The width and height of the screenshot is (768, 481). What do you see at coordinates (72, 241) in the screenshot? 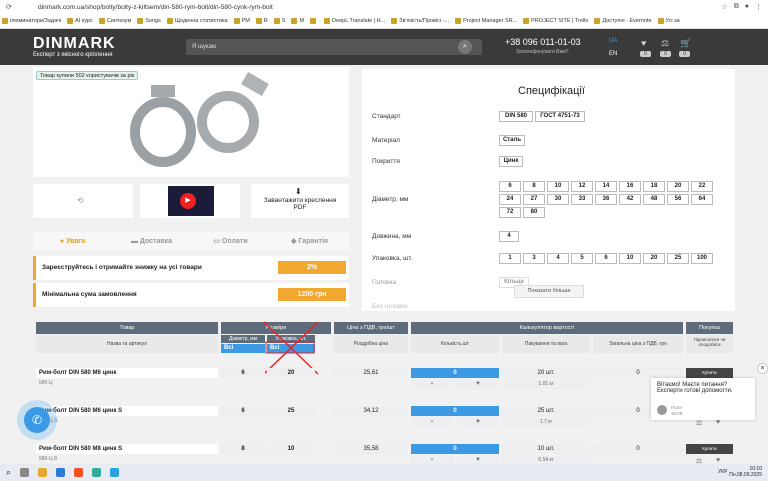
I see `tab-attention: ● Увага` at bounding box center [72, 241].